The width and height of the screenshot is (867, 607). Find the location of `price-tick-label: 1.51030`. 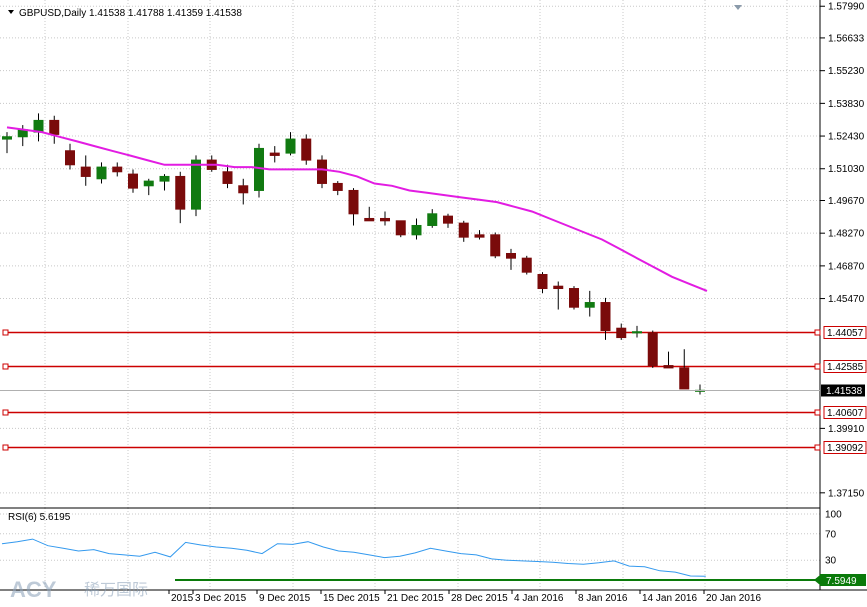

price-tick-label: 1.51030 is located at coordinates (846, 169).